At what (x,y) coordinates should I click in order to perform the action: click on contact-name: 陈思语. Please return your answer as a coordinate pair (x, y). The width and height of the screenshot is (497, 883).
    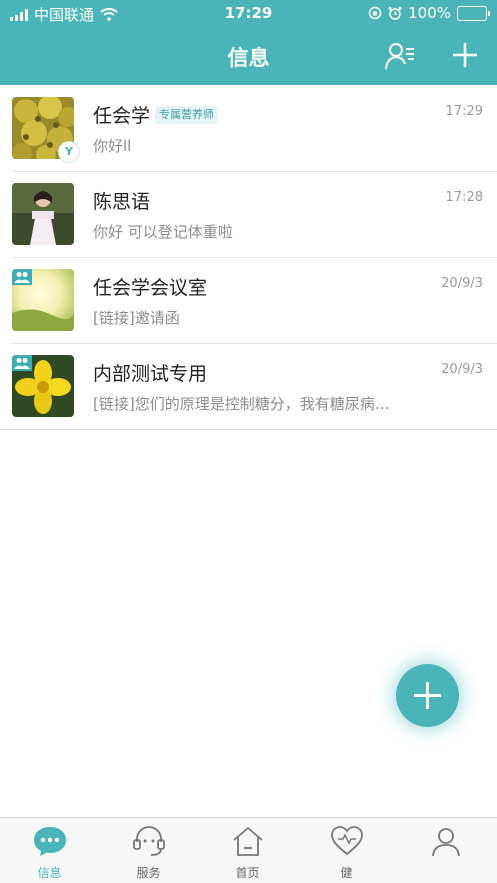
    Looking at the image, I should click on (122, 202).